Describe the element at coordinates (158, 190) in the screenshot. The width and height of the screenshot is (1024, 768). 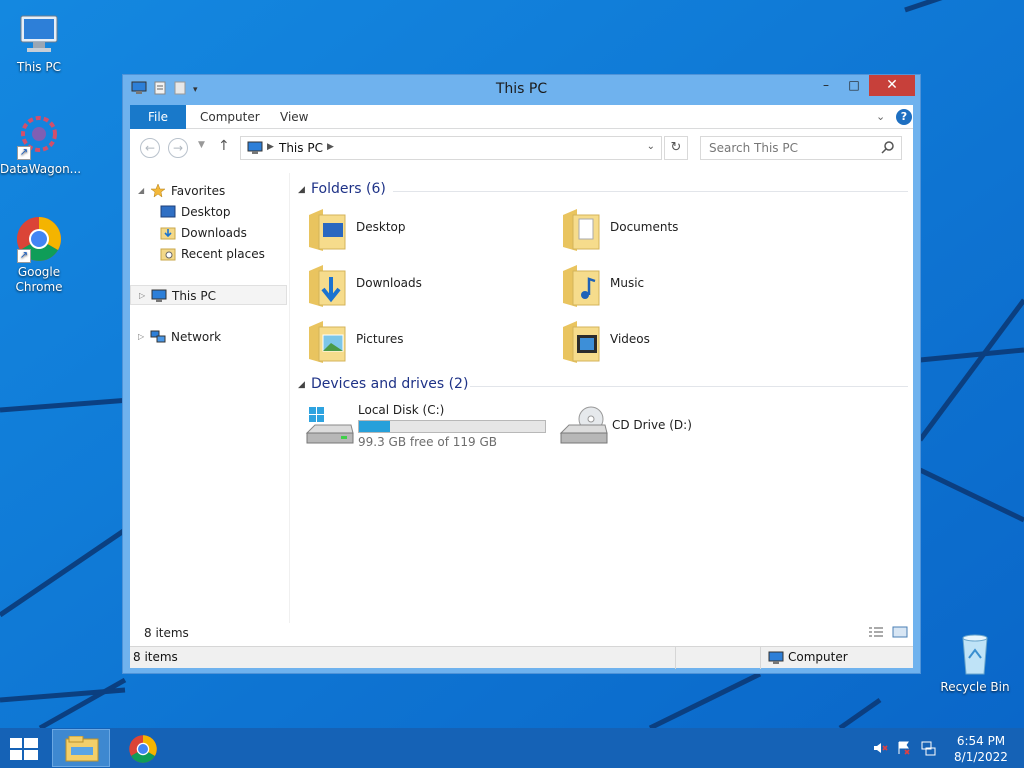
I see `star-icon` at that location.